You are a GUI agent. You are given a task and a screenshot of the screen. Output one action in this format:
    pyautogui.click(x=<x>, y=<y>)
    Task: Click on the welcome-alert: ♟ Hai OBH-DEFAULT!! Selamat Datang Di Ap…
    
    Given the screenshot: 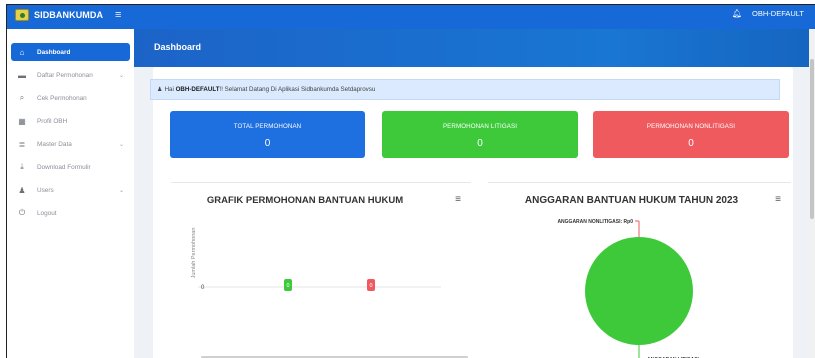 What is the action you would take?
    pyautogui.click(x=465, y=89)
    